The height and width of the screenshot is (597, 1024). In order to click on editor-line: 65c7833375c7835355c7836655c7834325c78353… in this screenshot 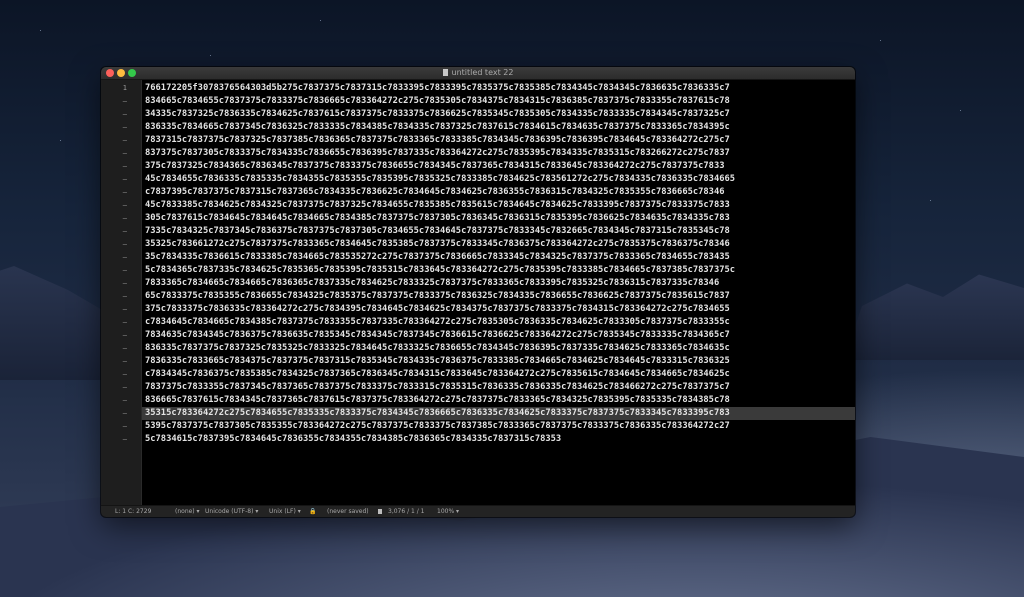, I will do `click(440, 296)`.